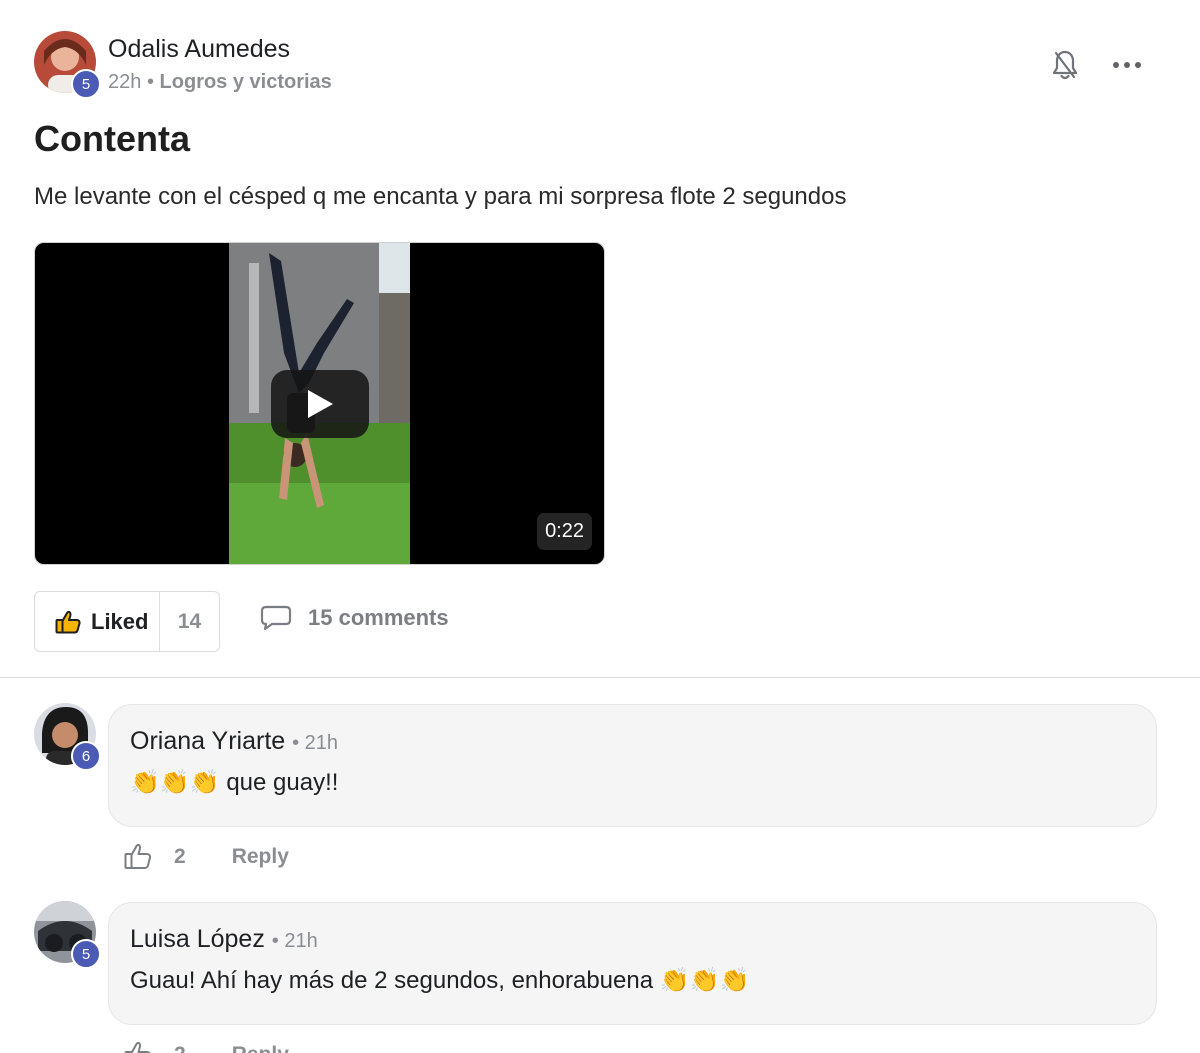 The width and height of the screenshot is (1200, 1053). I want to click on comments-link: 15 comments, so click(354, 618).